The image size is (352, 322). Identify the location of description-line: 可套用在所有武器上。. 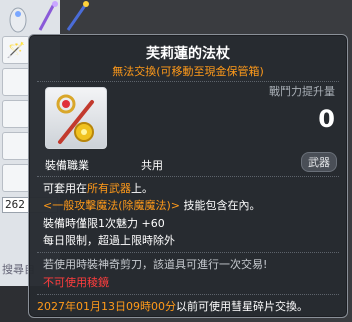
(98, 189).